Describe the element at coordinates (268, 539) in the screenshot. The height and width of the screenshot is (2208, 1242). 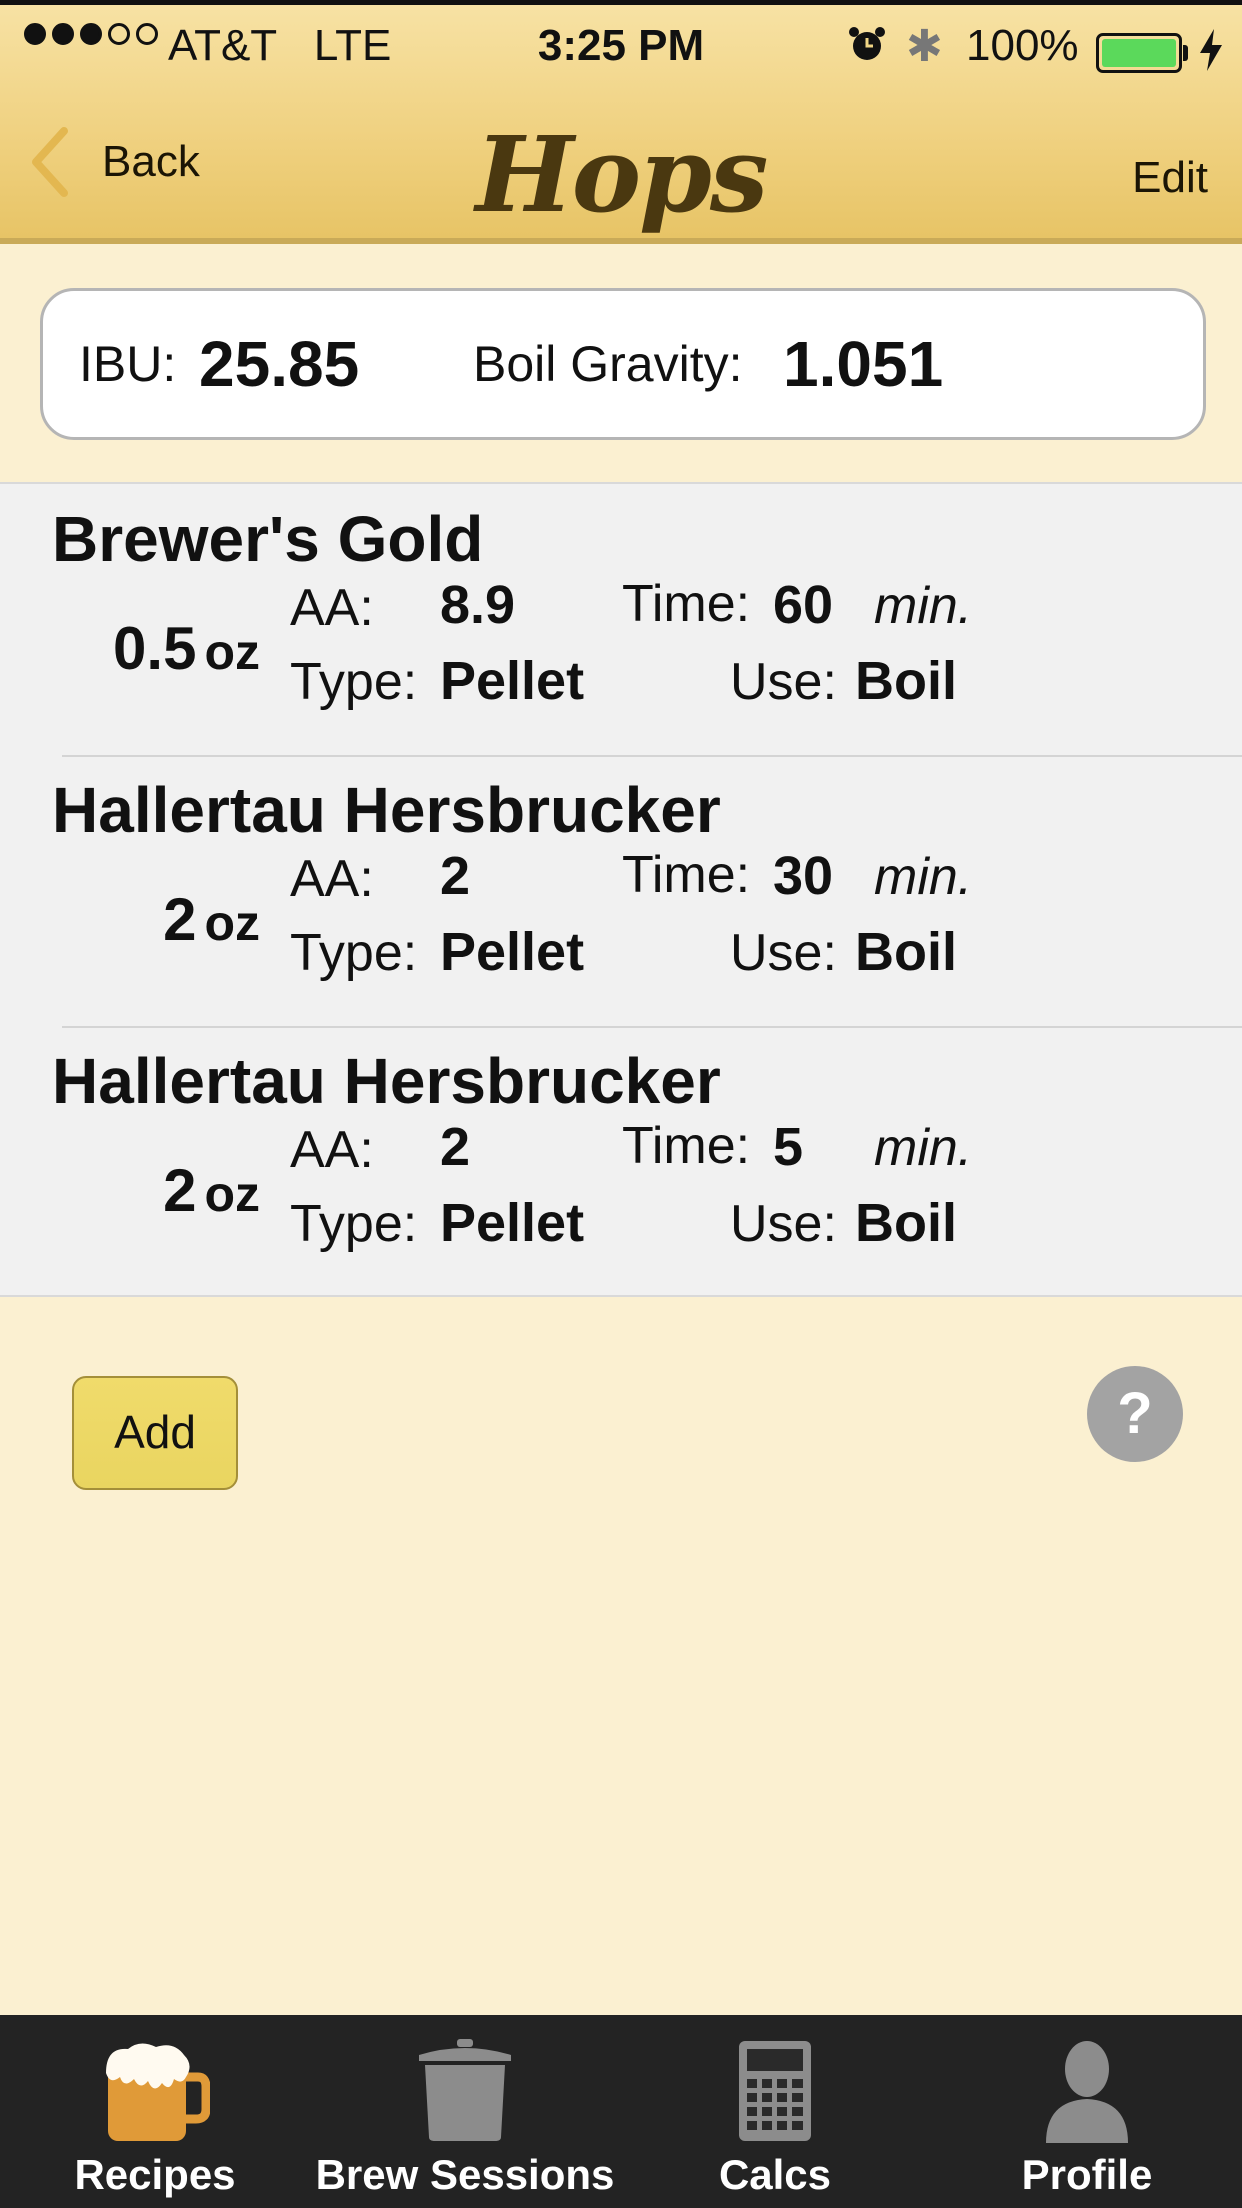
I see `hop-name: Brewer's Gold` at that location.